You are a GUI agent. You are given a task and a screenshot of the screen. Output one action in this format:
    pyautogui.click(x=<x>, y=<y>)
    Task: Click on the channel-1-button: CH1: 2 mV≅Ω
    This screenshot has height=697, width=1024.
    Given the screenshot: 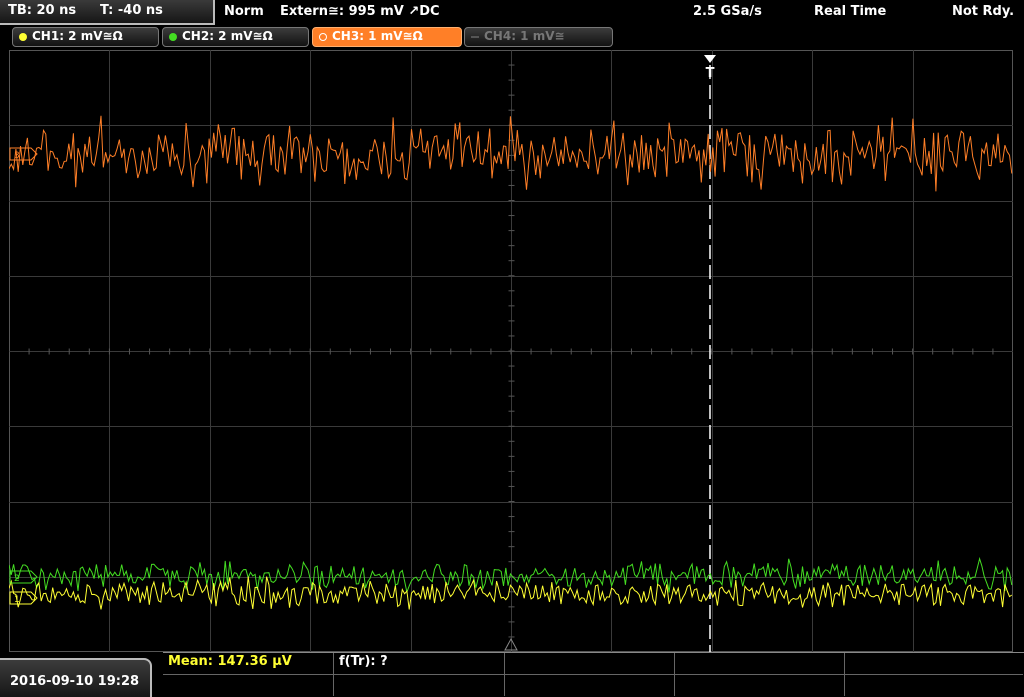 What is the action you would take?
    pyautogui.click(x=85, y=37)
    